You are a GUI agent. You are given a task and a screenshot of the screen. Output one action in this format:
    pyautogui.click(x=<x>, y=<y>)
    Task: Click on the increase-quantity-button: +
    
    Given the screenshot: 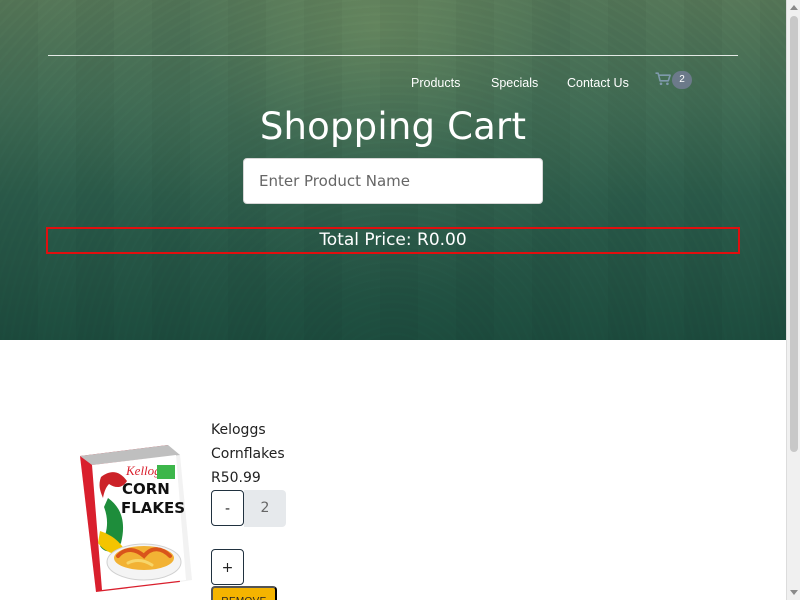 What is the action you would take?
    pyautogui.click(x=227, y=567)
    